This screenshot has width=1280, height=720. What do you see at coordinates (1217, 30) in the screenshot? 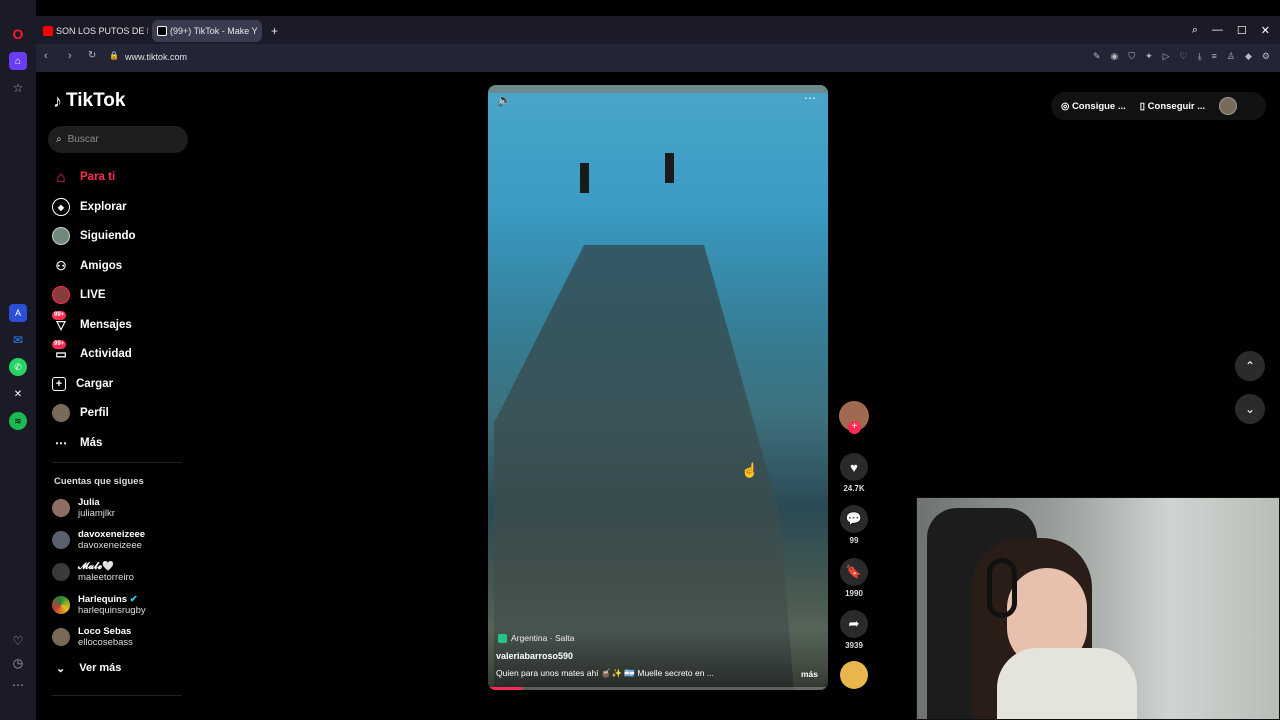
I see `minimize-icon: —` at bounding box center [1217, 30].